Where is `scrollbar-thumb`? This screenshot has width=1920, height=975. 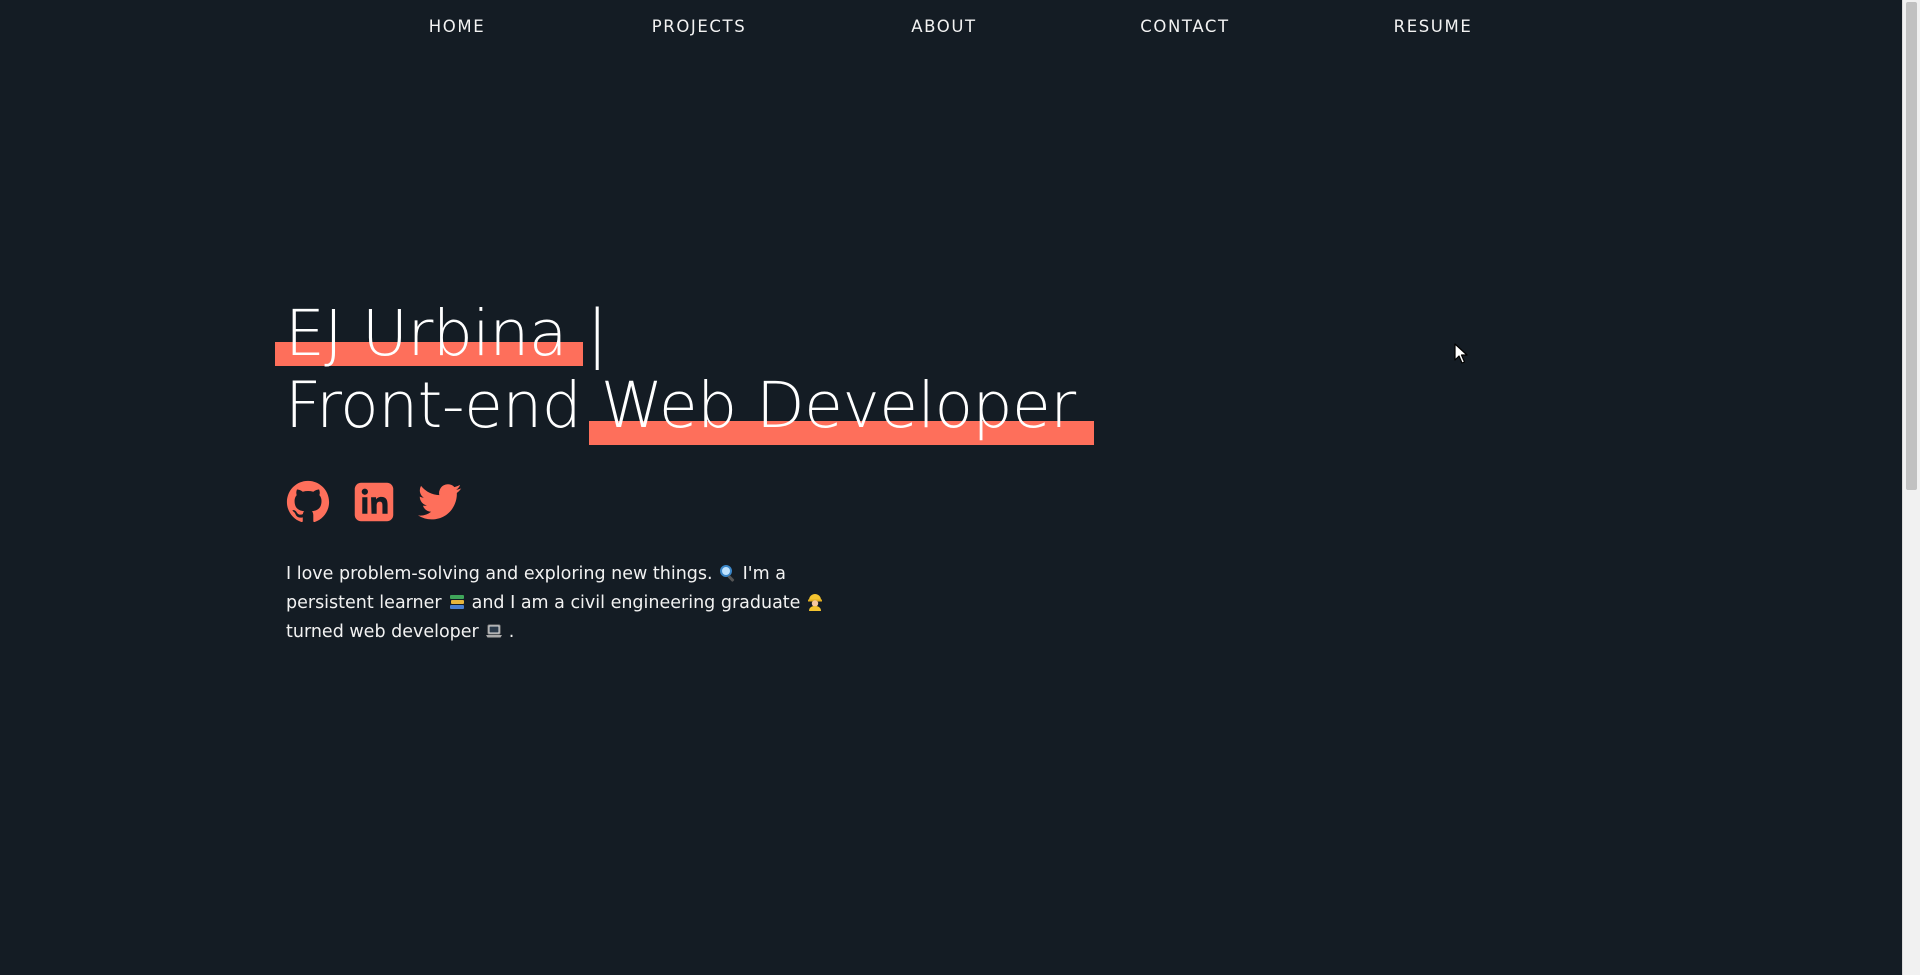
scrollbar-thumb is located at coordinates (1911, 246).